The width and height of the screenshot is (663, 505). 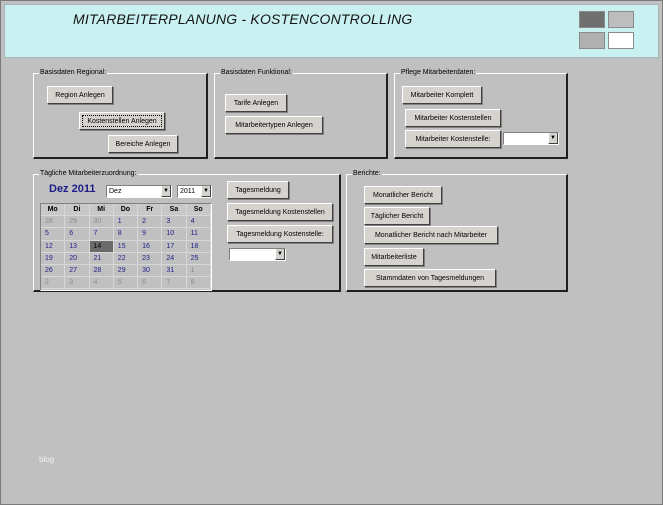 I want to click on calendar-day: 24, so click(x=174, y=258).